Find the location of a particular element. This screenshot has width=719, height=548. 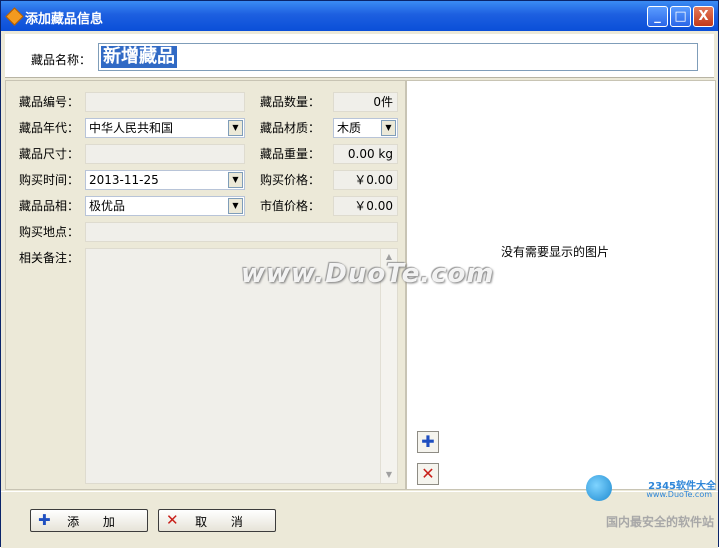

no-image-text: 没有需要显示的图片 is located at coordinates (555, 252).